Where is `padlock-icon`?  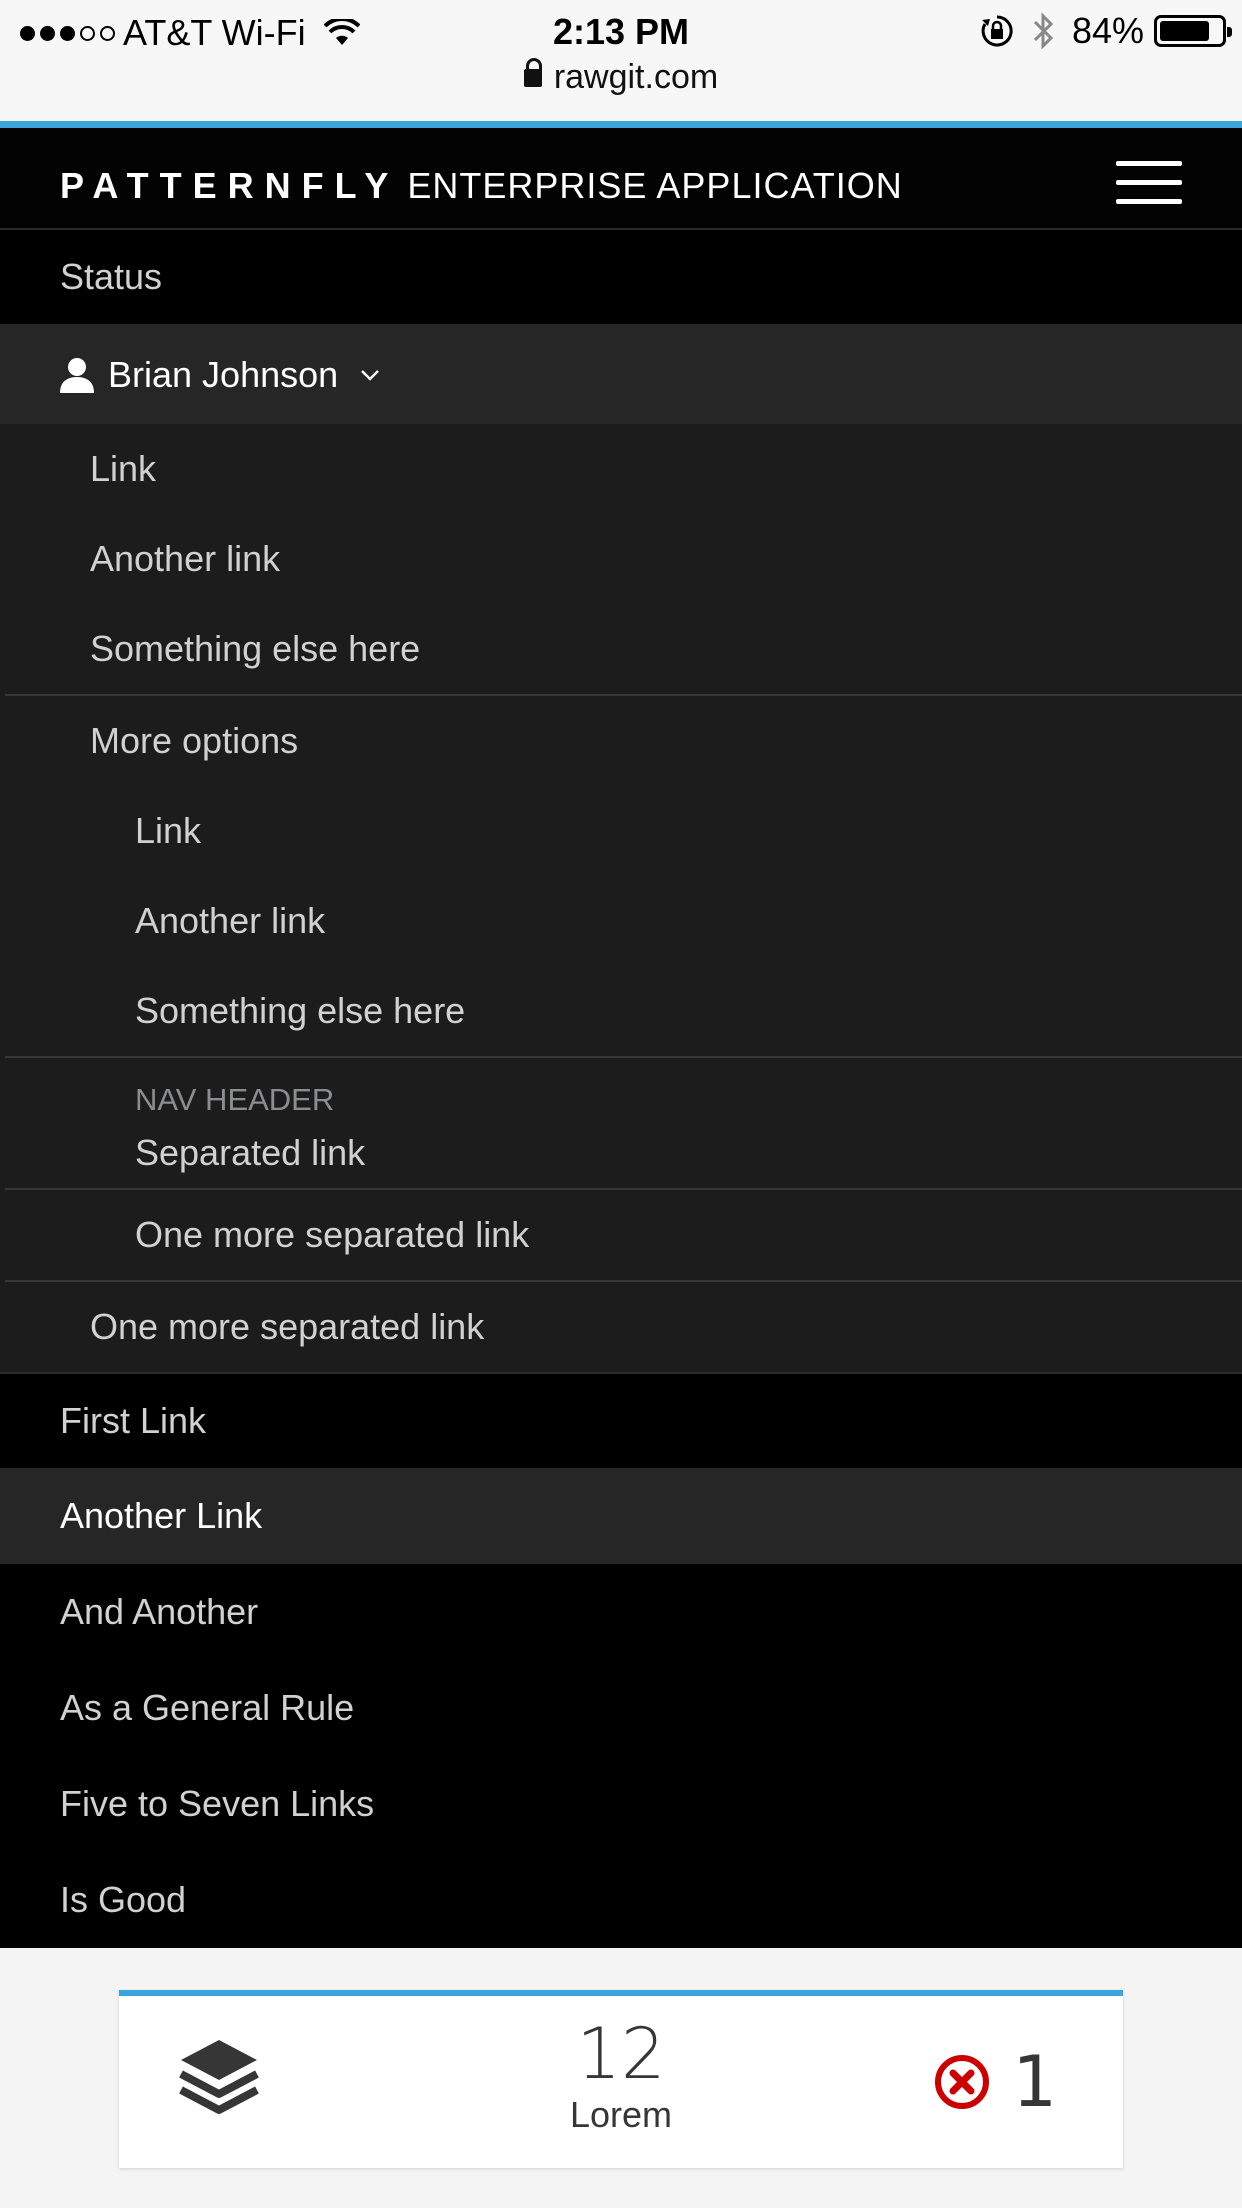
padlock-icon is located at coordinates (532, 73).